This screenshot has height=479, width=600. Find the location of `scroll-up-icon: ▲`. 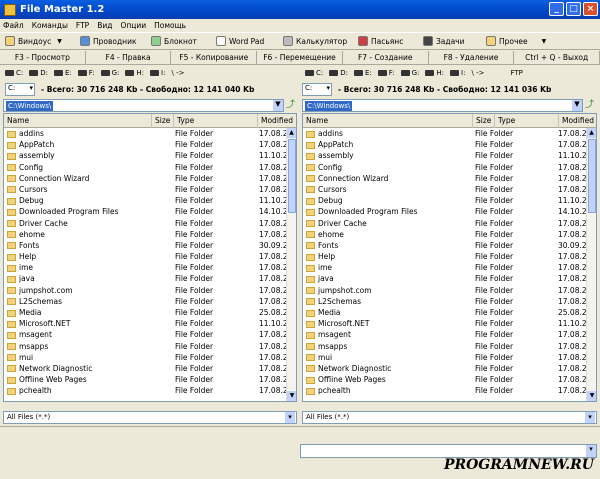

scroll-up-icon: ▲ is located at coordinates (291, 133).